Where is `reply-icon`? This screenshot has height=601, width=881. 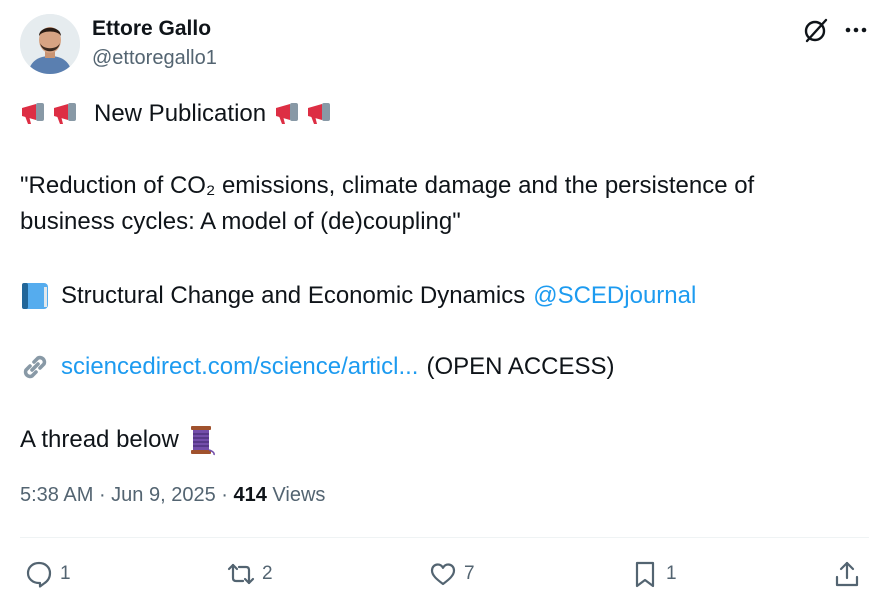 reply-icon is located at coordinates (39, 574).